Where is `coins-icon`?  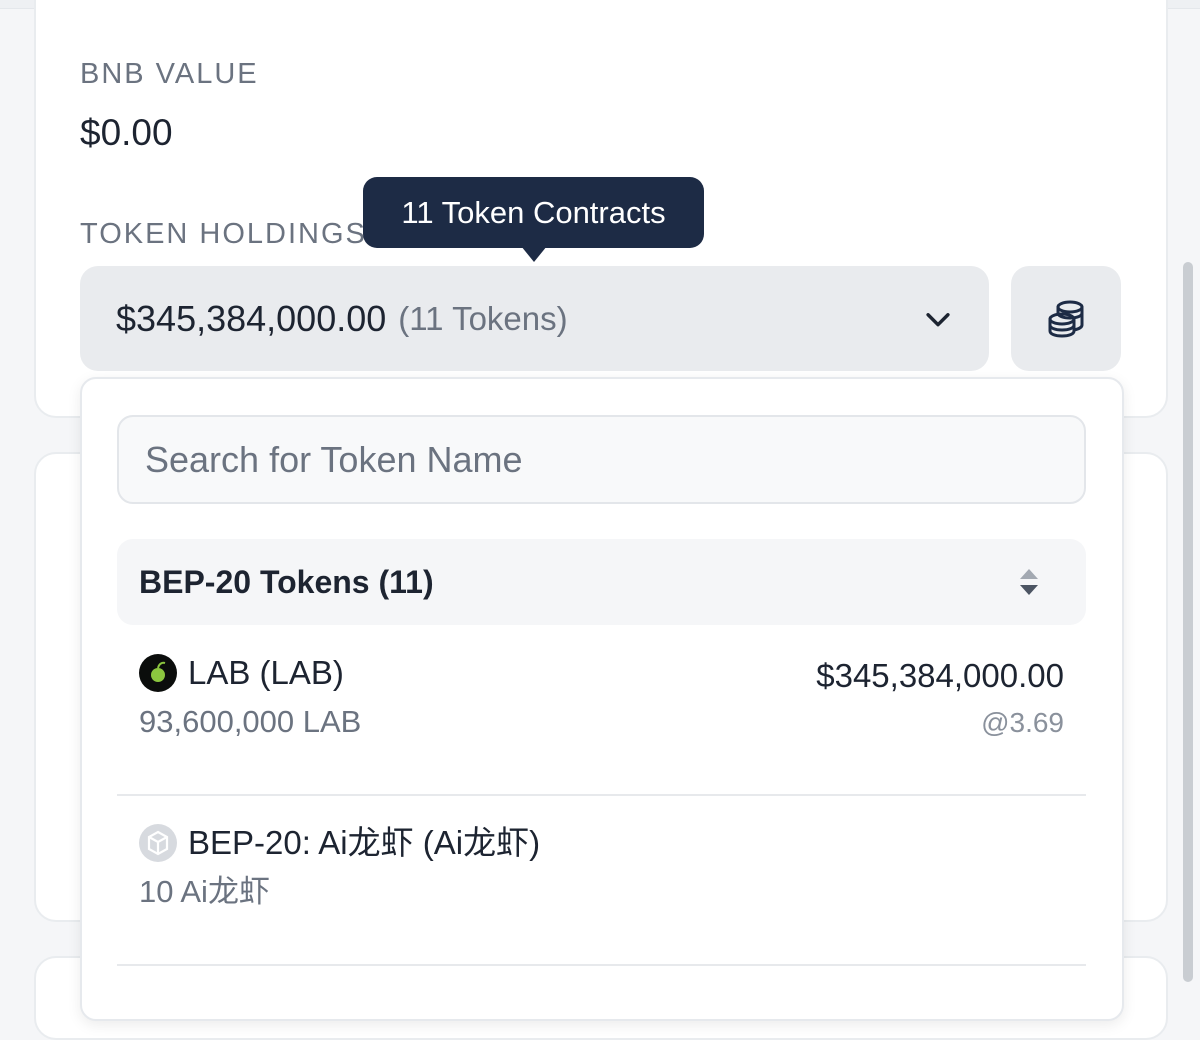
coins-icon is located at coordinates (1066, 319).